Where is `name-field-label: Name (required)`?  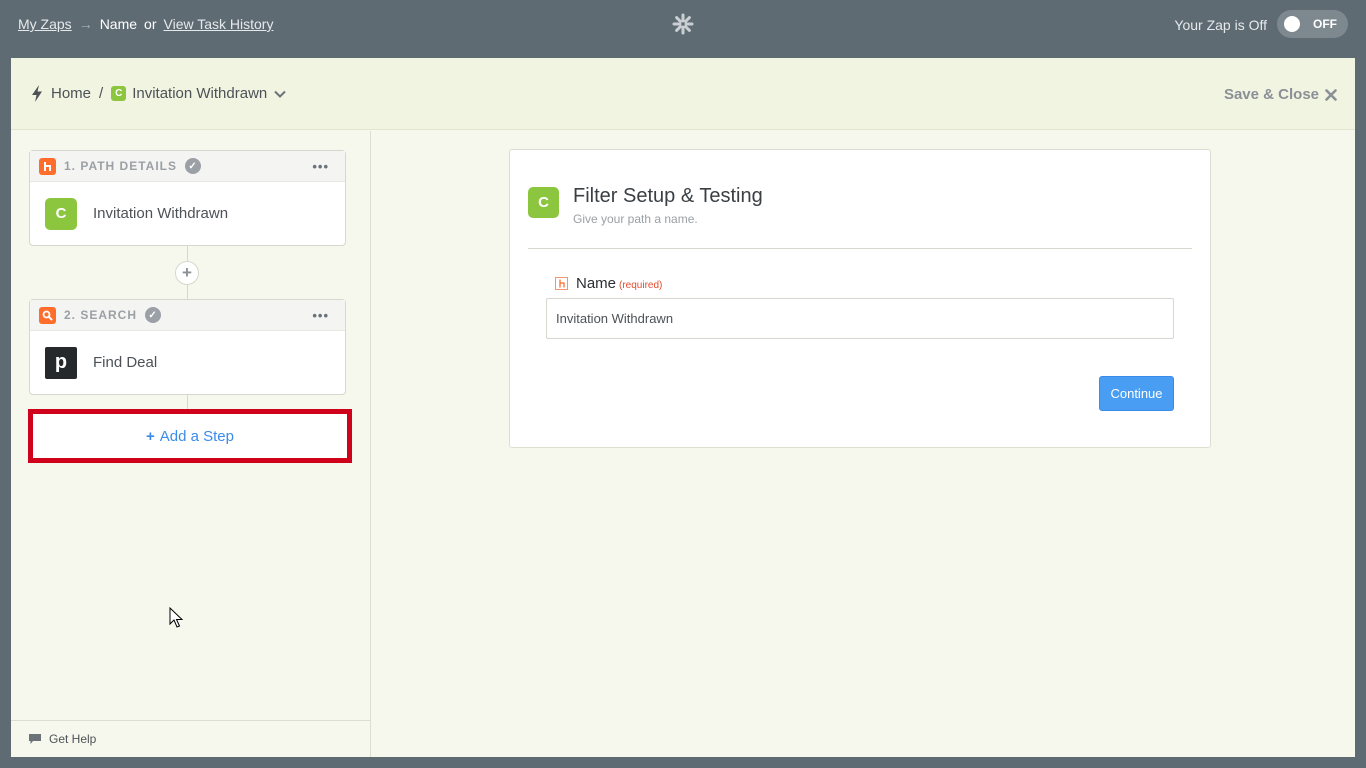 name-field-label: Name (required) is located at coordinates (608, 283).